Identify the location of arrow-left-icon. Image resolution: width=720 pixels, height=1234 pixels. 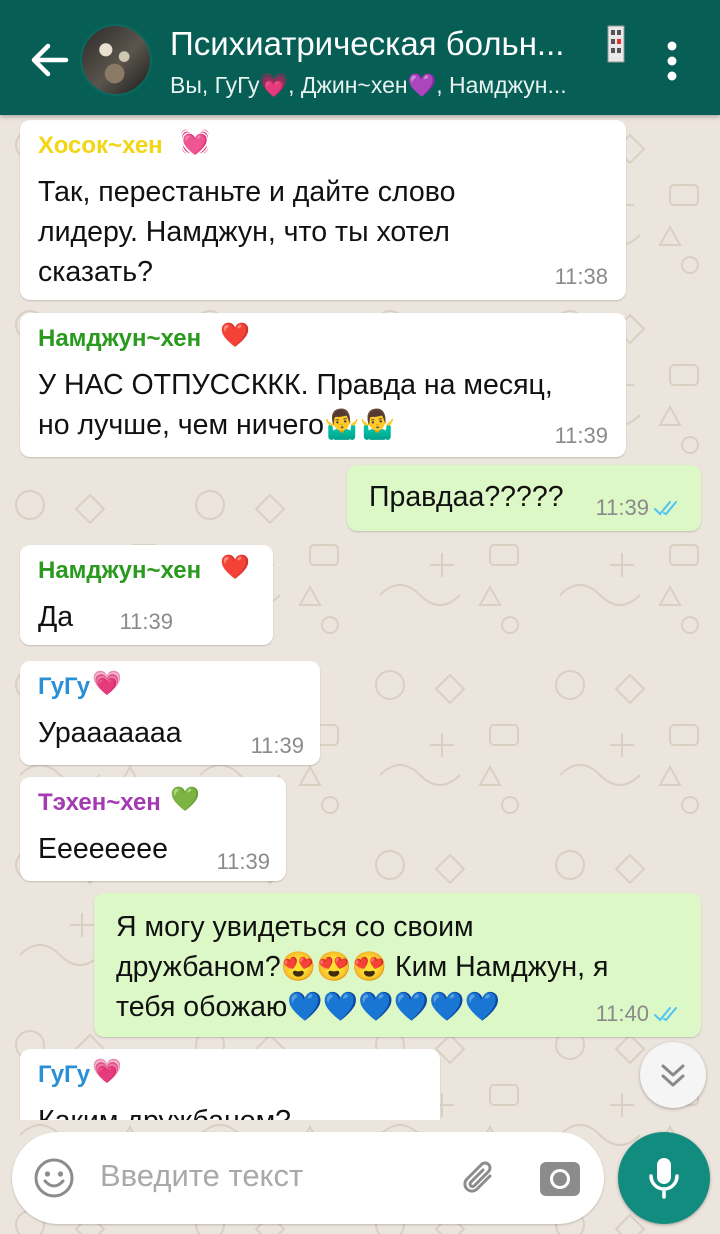
(50, 60).